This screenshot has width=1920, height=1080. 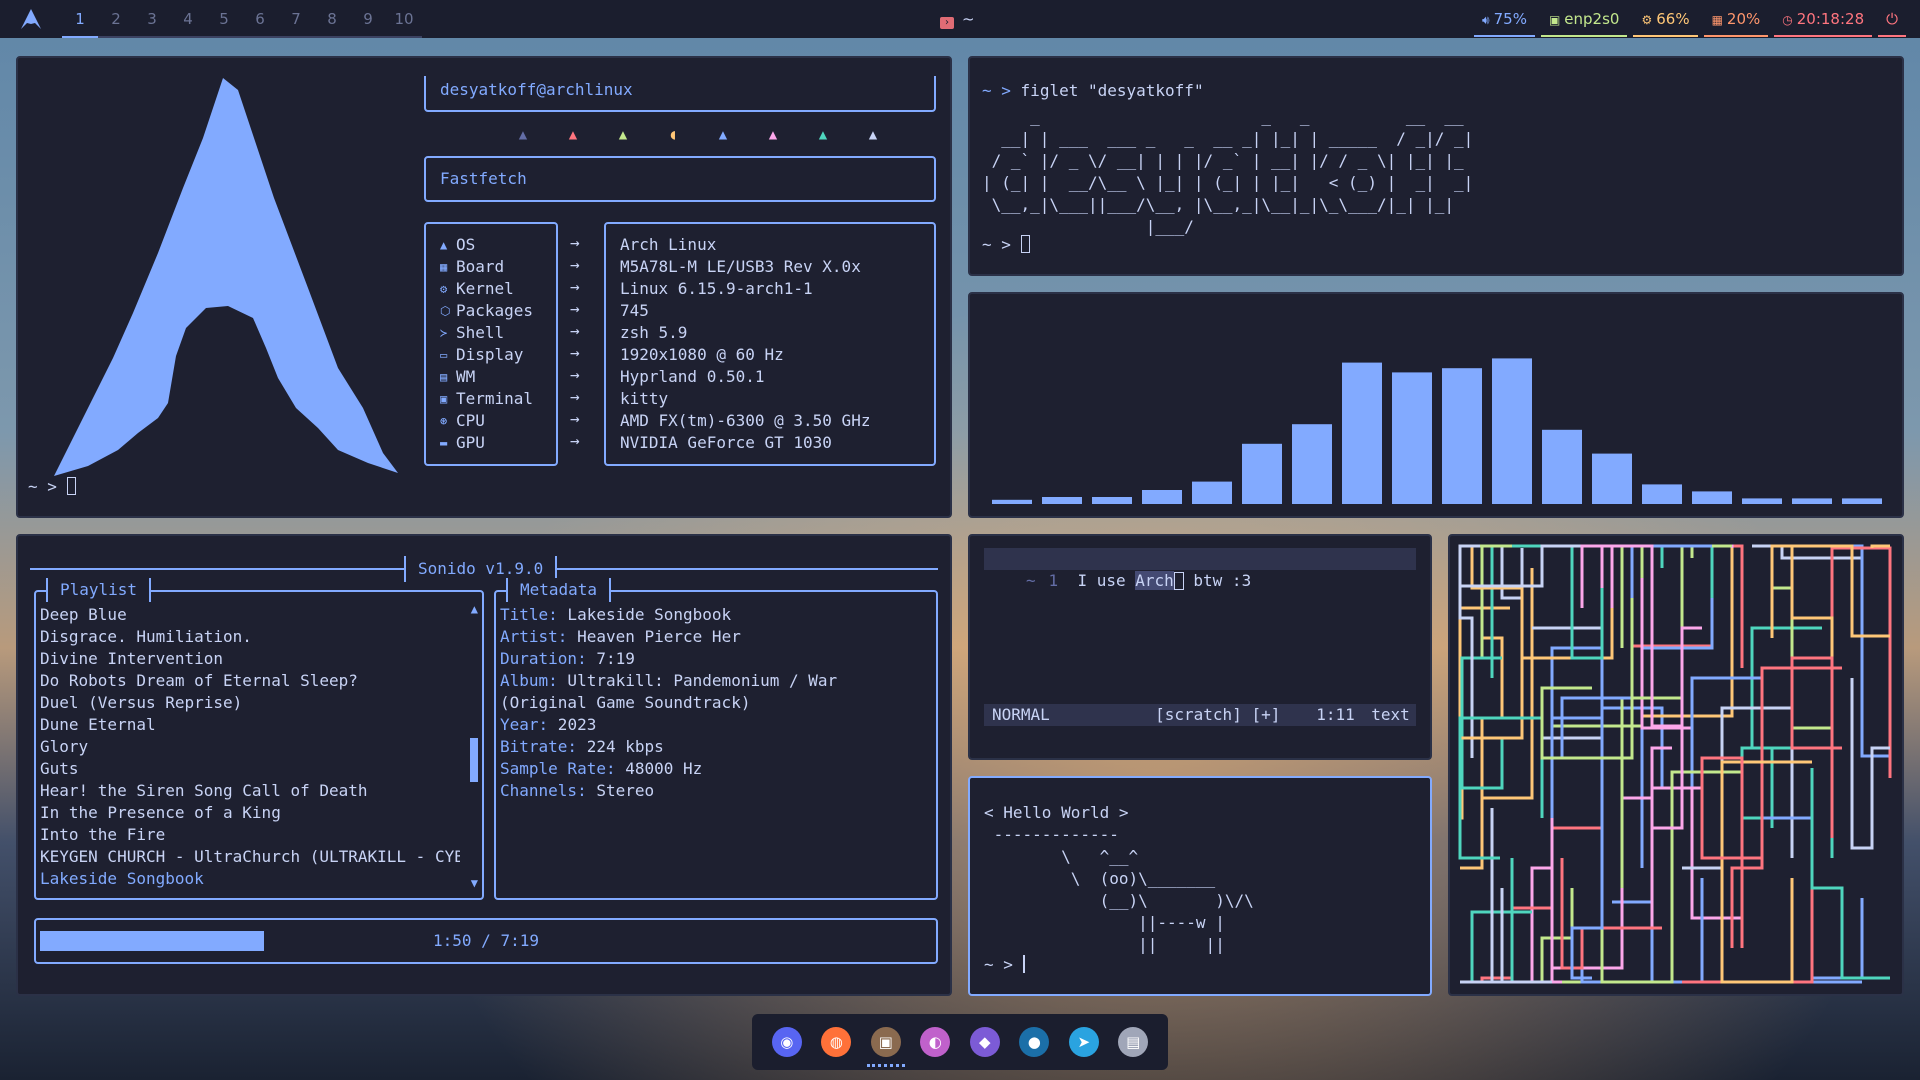 I want to click on ghost-icon: ◖, so click(x=673, y=135).